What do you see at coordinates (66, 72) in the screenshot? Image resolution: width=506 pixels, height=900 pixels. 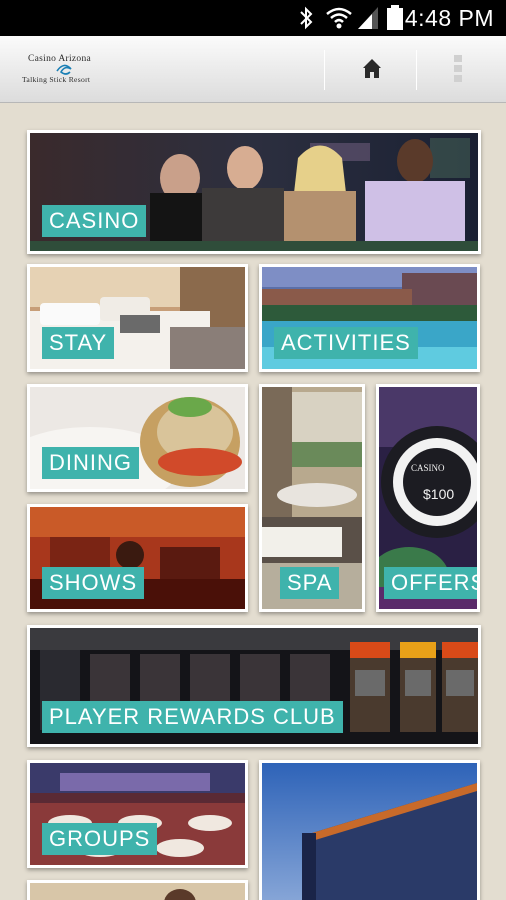 I see `resort-logo: Casino Arizona Talking Stick Resort` at bounding box center [66, 72].